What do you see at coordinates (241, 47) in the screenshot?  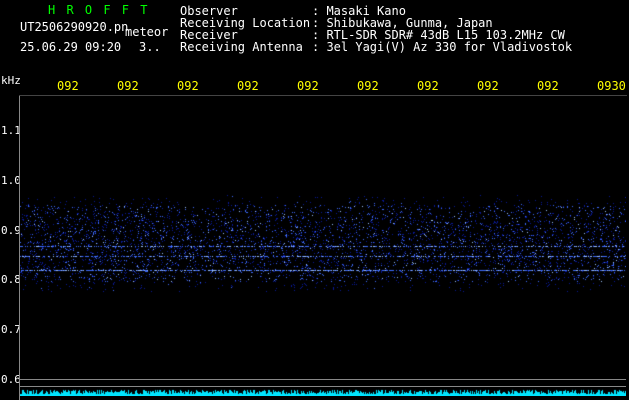 I see `antenna-label: Receiving Antenna` at bounding box center [241, 47].